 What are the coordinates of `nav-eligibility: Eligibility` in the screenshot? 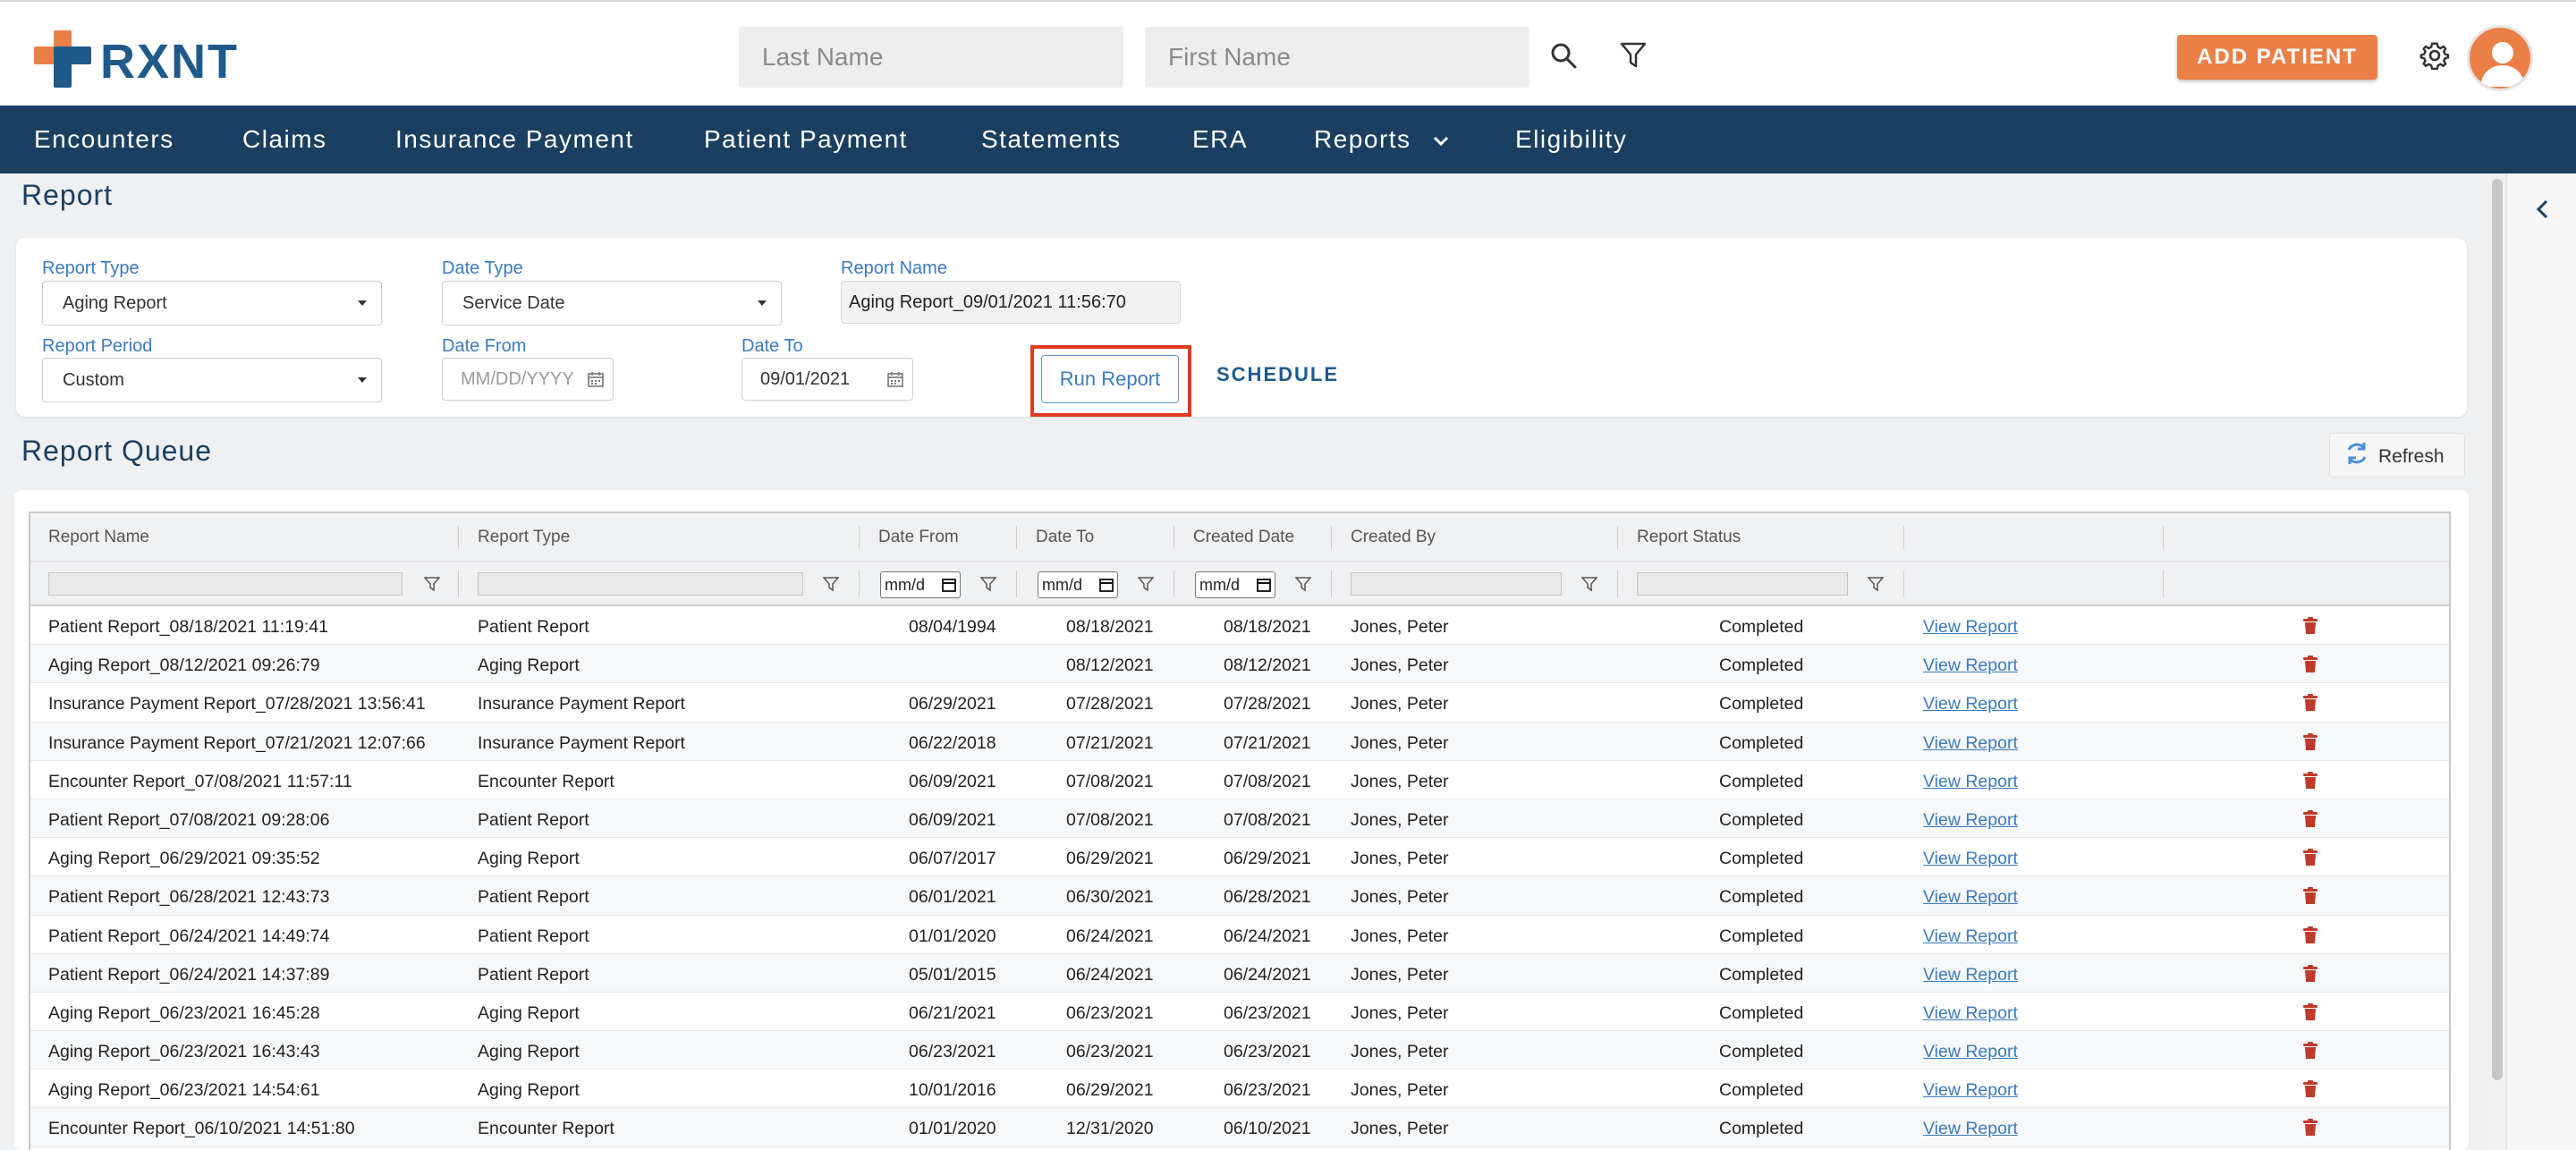 It's located at (1571, 139).